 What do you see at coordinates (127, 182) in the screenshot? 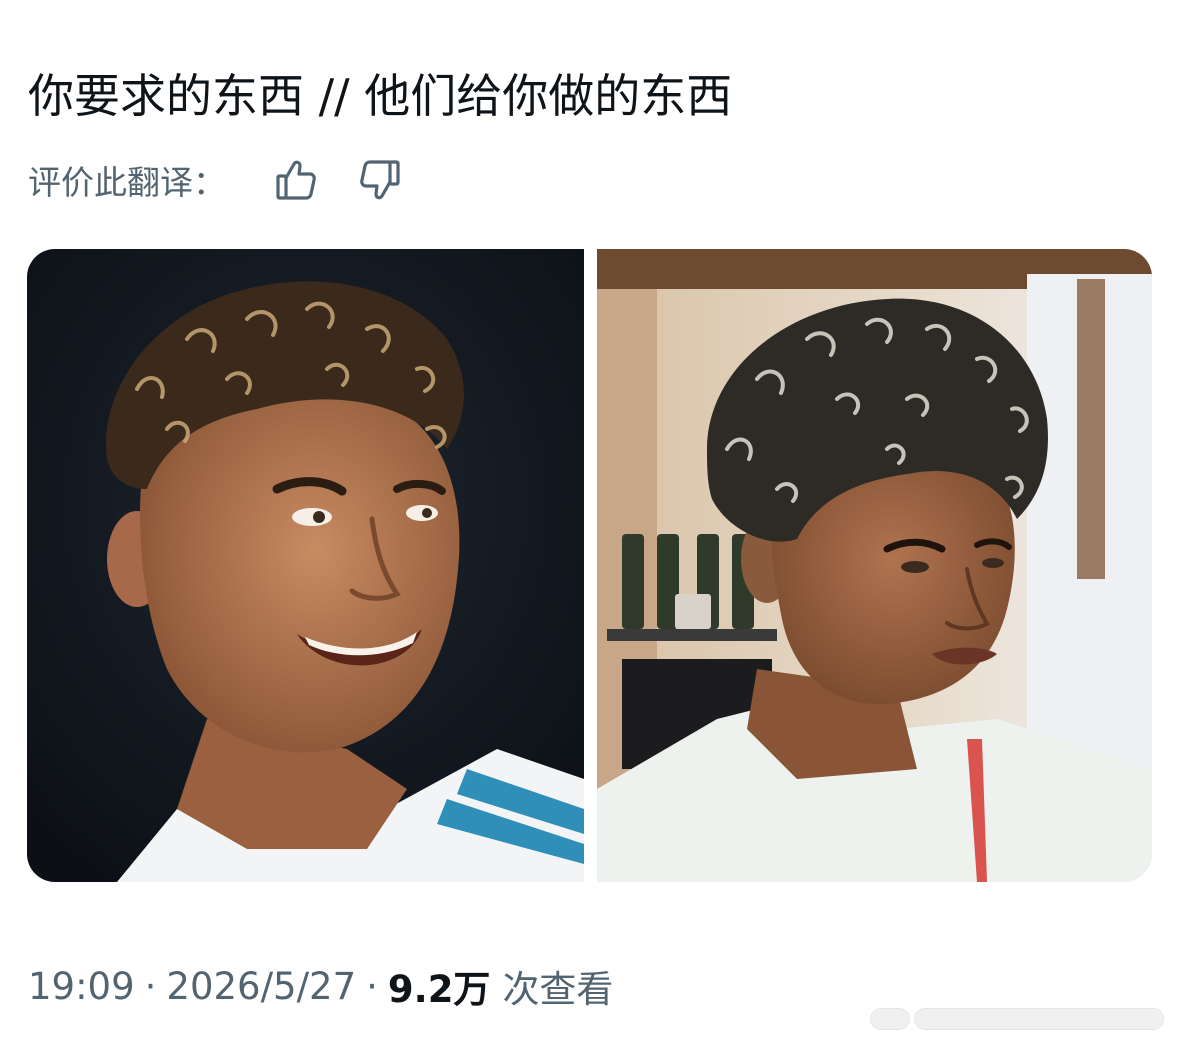
I see `rate-translation-label: 评价此翻译：` at bounding box center [127, 182].